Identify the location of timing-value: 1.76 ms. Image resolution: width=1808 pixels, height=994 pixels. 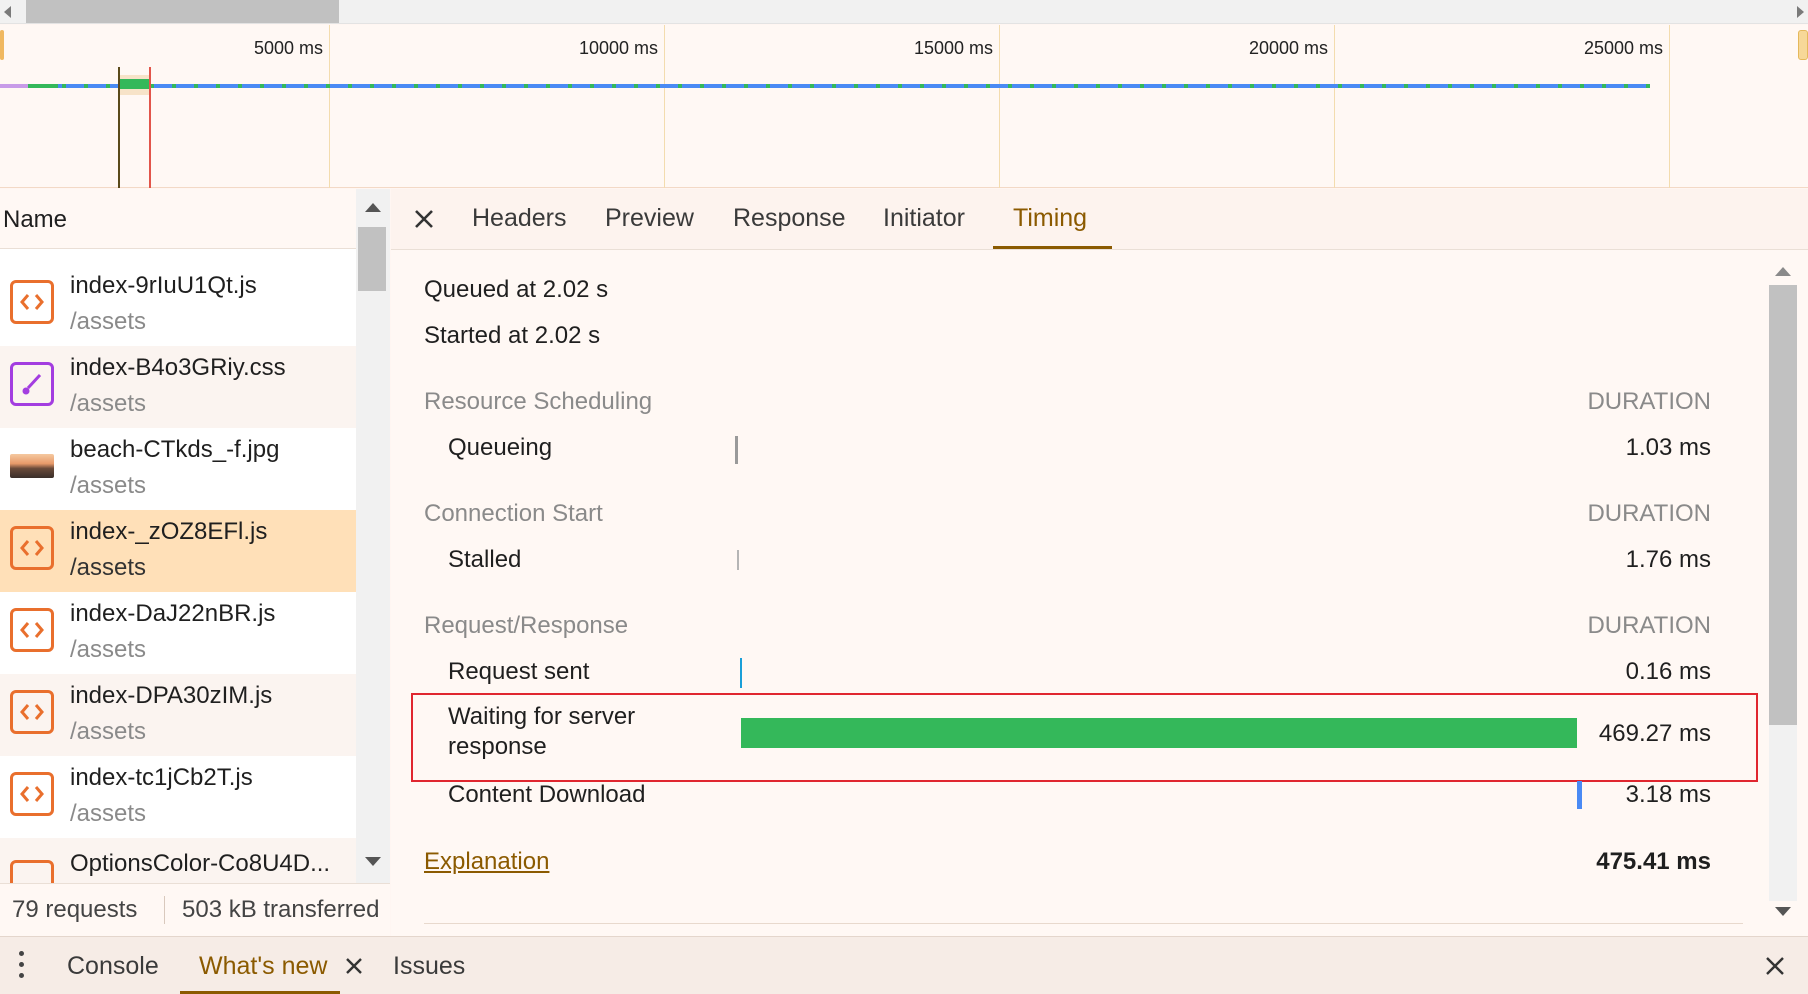
(1668, 559).